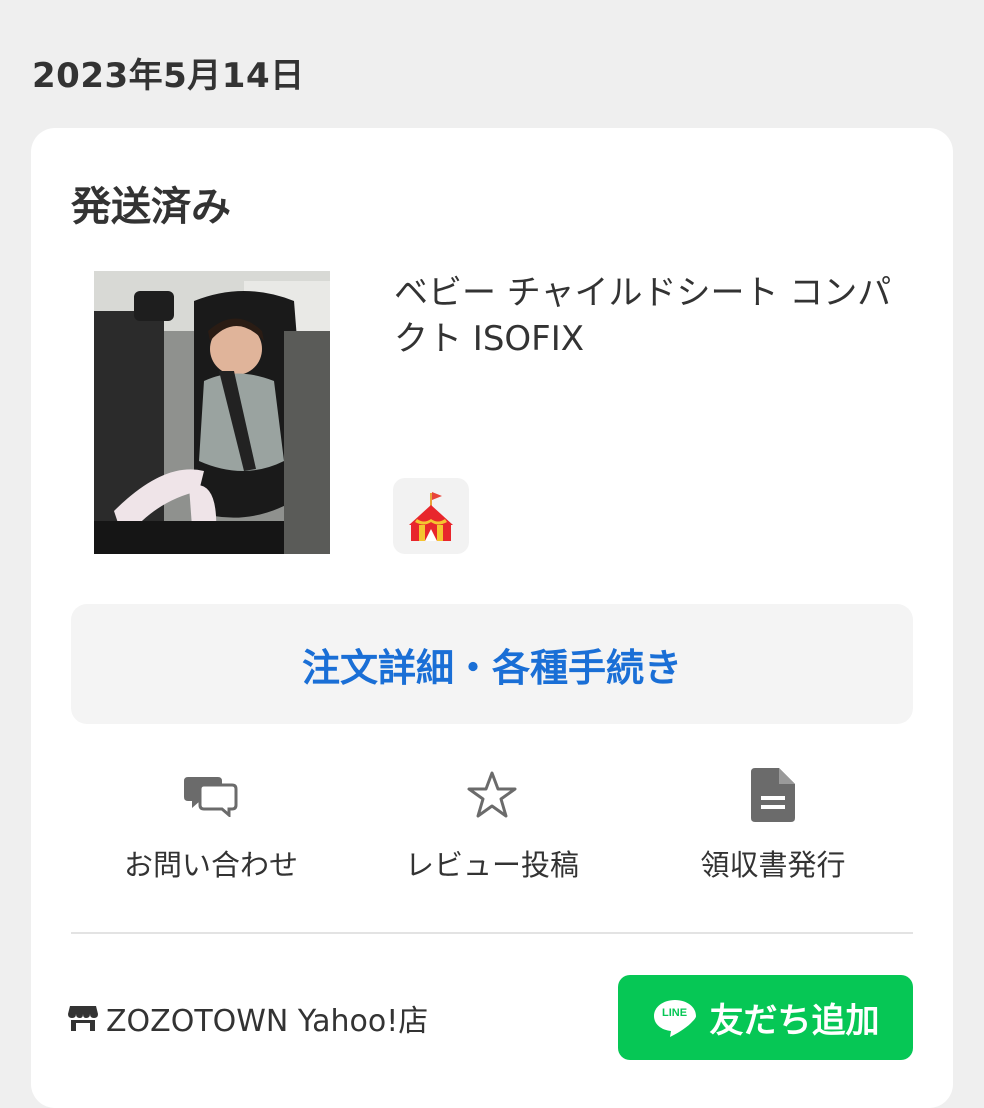  Describe the element at coordinates (492, 795) in the screenshot. I see `star-icon` at that location.